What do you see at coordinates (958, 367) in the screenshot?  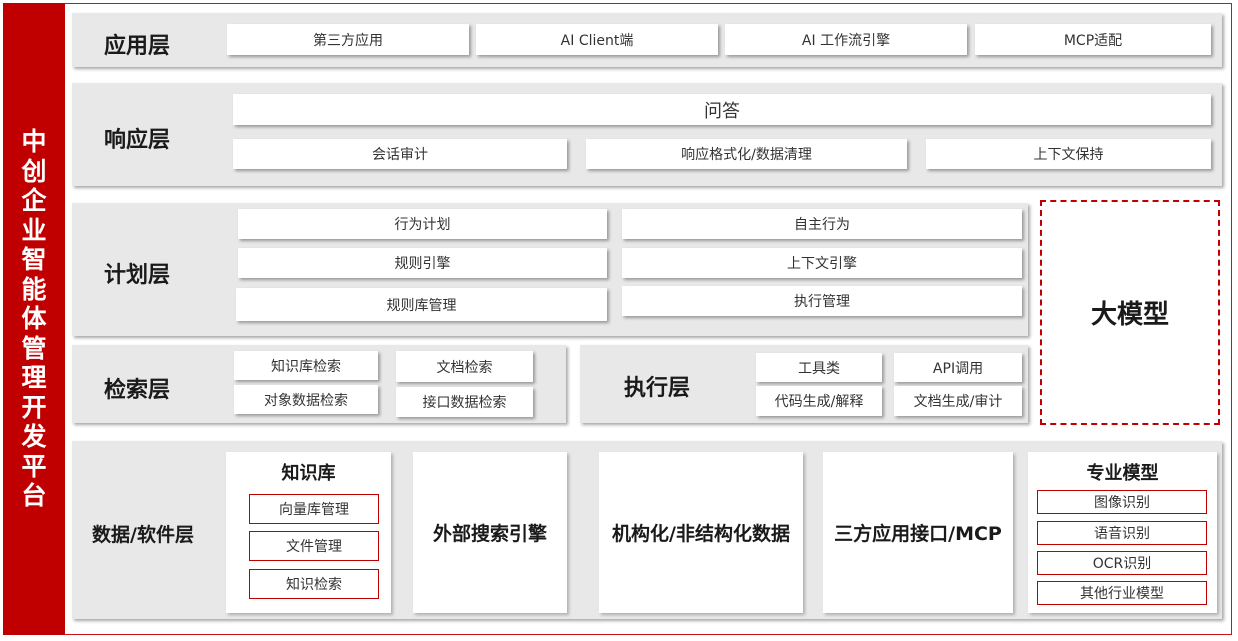 I see `exec-item-api-call: API调用` at bounding box center [958, 367].